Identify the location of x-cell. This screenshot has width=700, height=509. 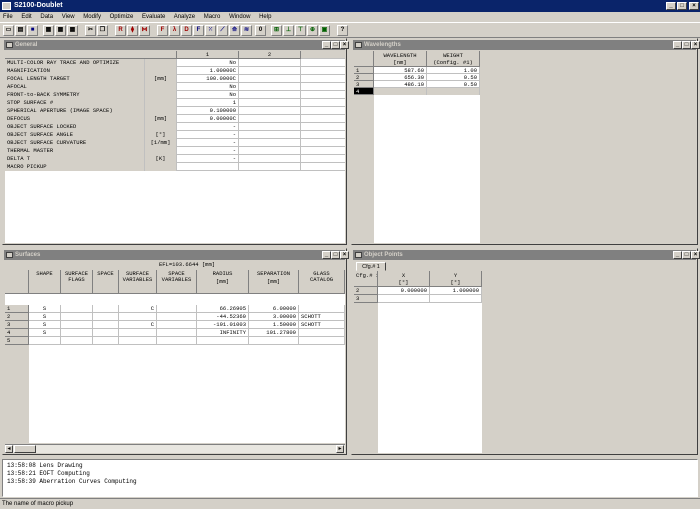
(404, 299).